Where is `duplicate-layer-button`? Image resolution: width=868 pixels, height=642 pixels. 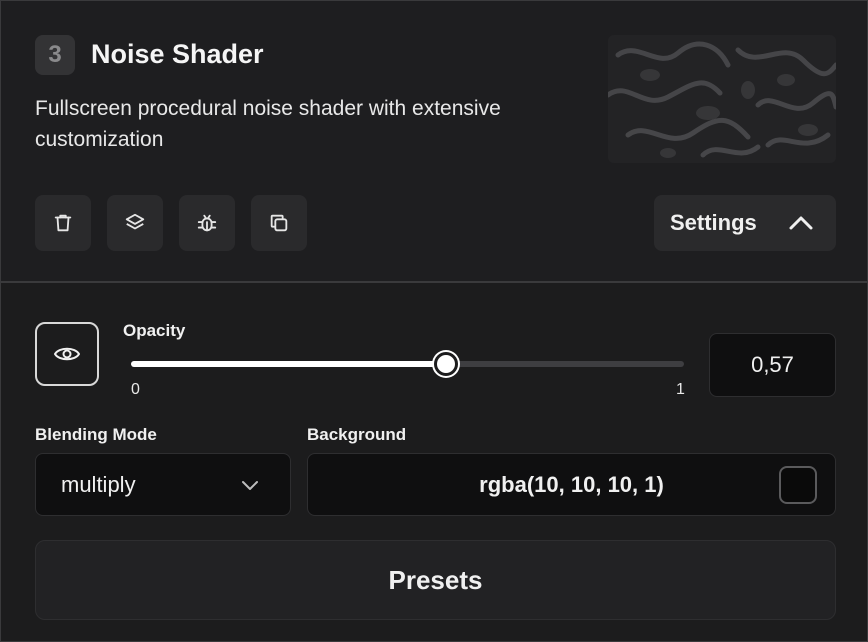 duplicate-layer-button is located at coordinates (279, 223).